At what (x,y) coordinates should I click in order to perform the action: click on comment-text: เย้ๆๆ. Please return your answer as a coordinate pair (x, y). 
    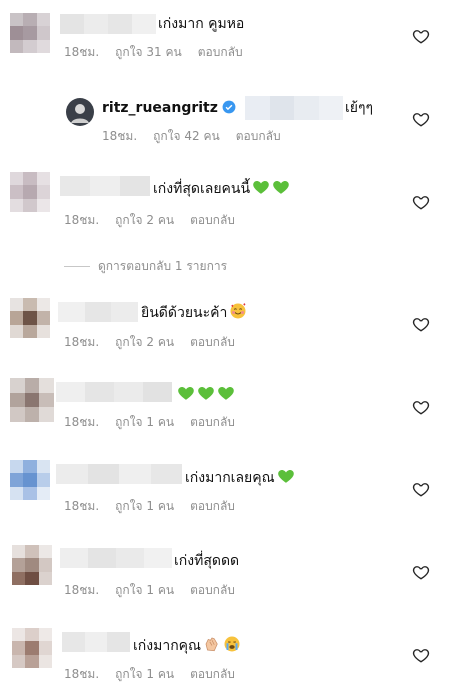
    Looking at the image, I should click on (359, 108).